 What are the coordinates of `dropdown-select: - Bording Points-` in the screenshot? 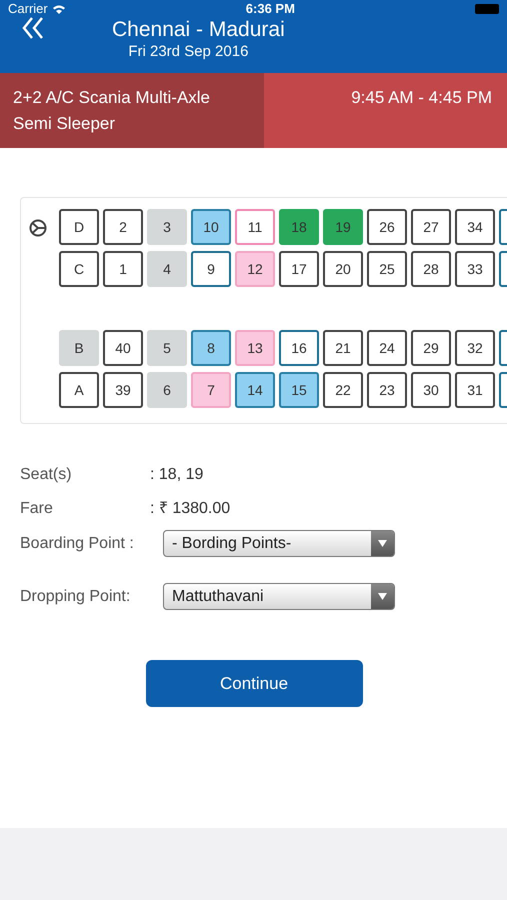 It's located at (279, 543).